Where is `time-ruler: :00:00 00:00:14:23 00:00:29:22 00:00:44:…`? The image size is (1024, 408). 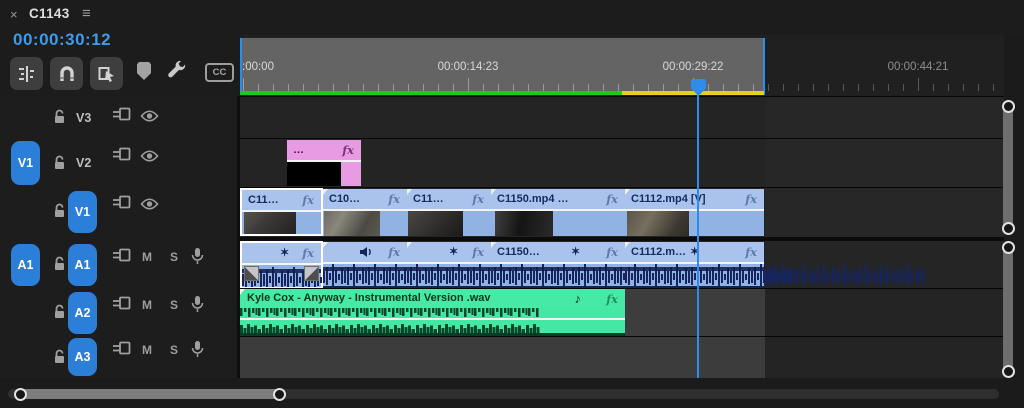
time-ruler: :00:00 00:00:14:23 00:00:29:22 00:00:44:… is located at coordinates (622, 66).